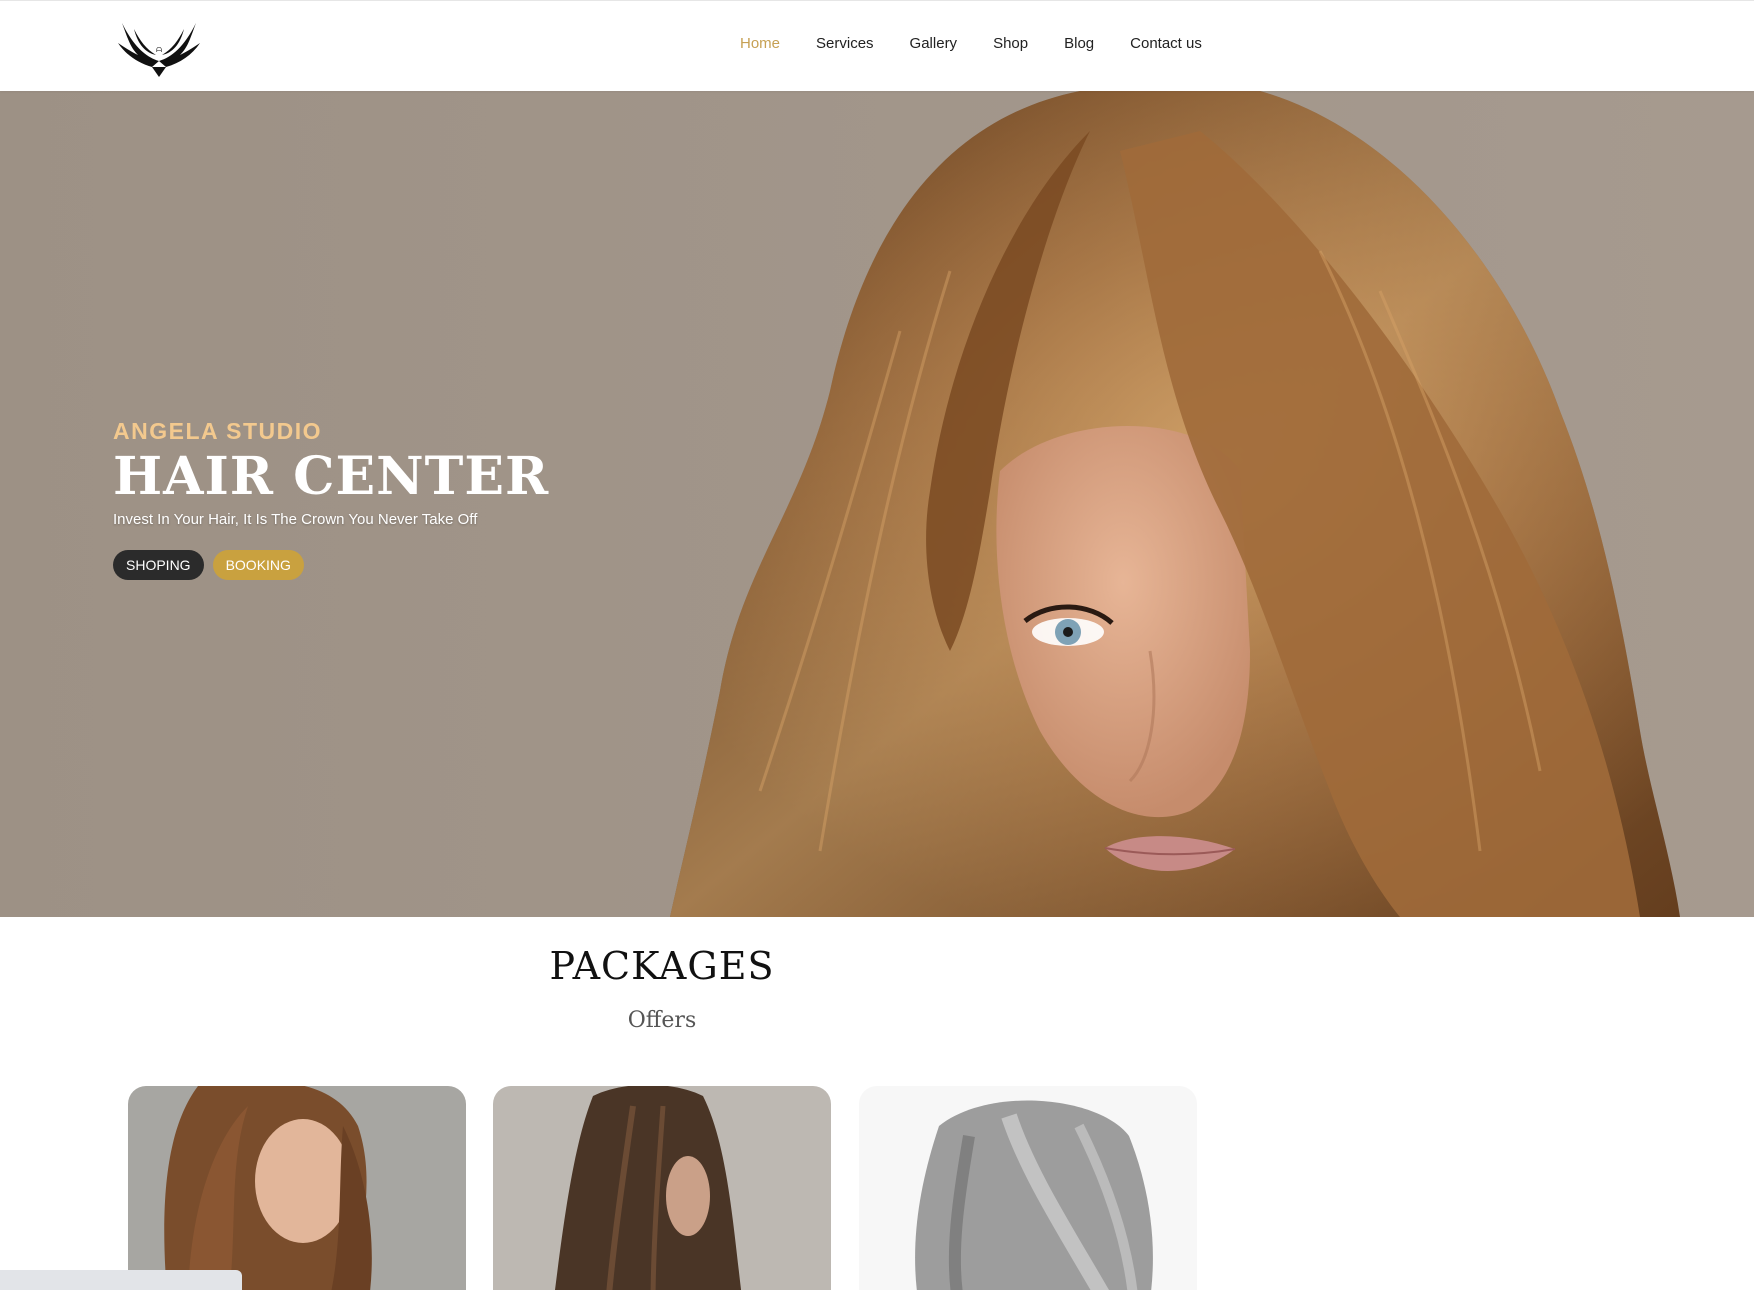 The image size is (1754, 1290). I want to click on nav-services: Services, so click(845, 43).